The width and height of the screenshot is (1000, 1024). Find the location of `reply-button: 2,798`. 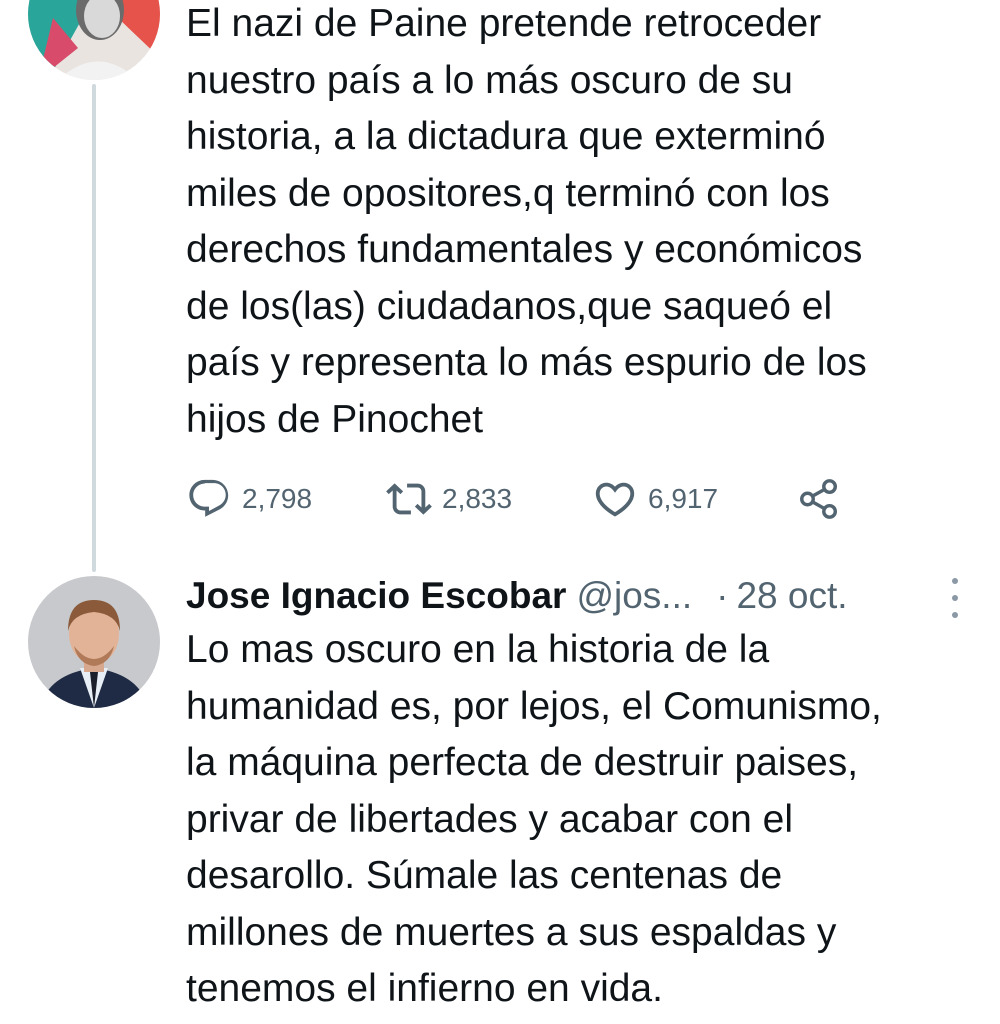

reply-button: 2,798 is located at coordinates (286, 499).